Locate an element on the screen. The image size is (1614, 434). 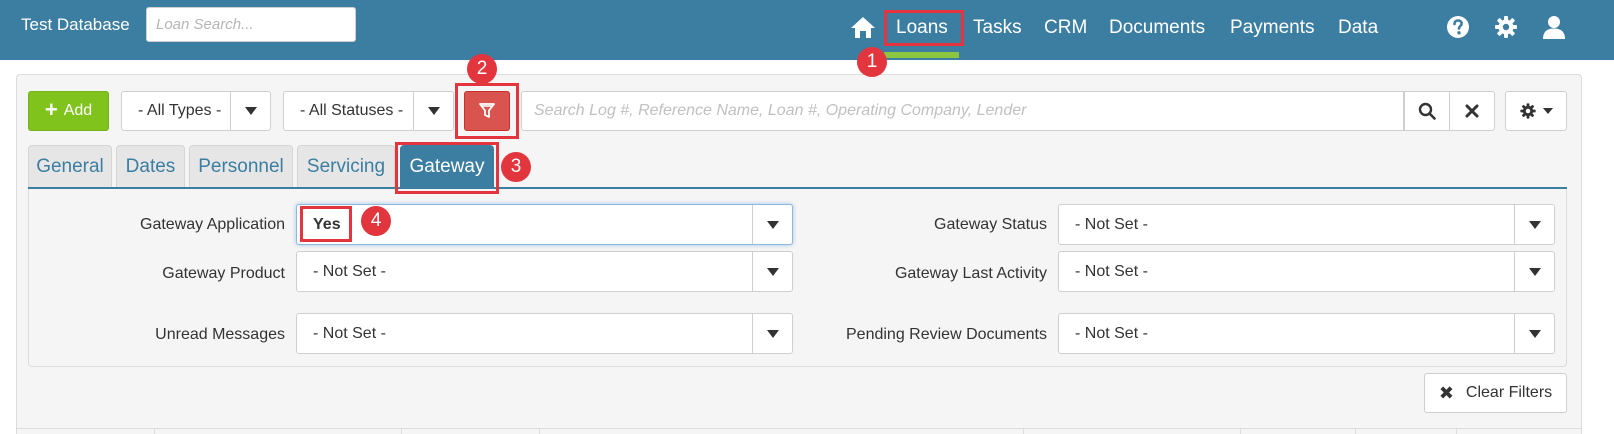
nav-crm: CRM is located at coordinates (1065, 28).